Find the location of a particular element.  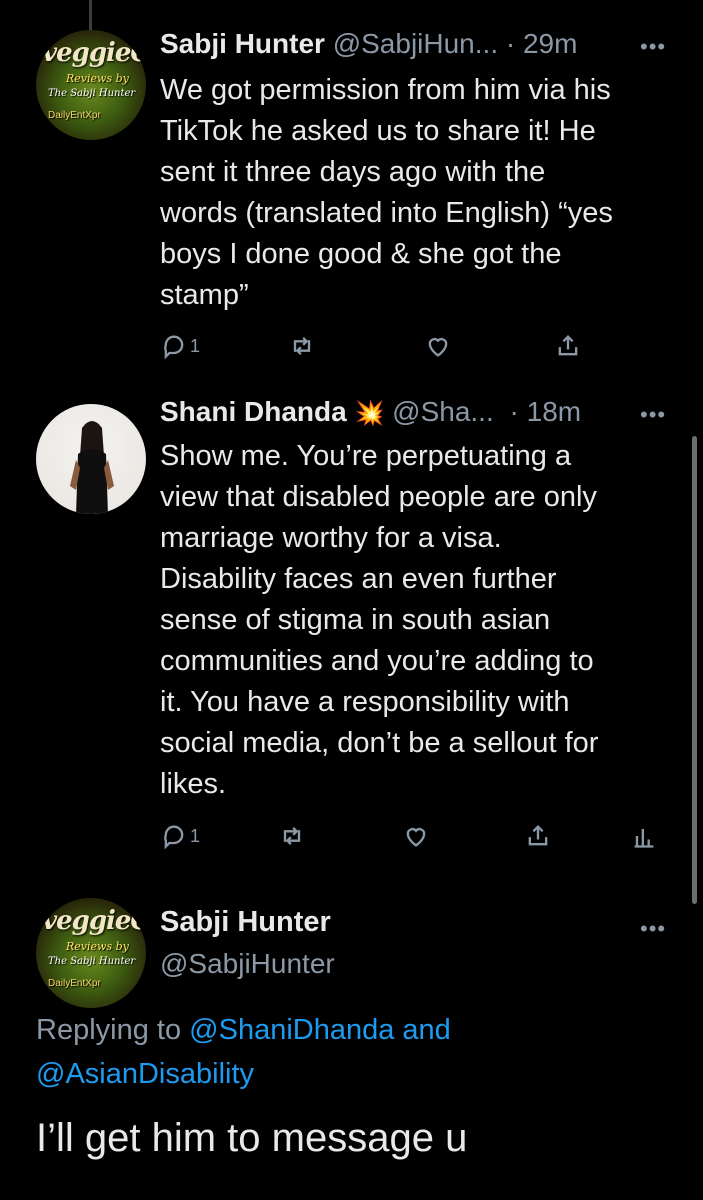

sparkle-emoji-icon: 💥 is located at coordinates (369, 413).